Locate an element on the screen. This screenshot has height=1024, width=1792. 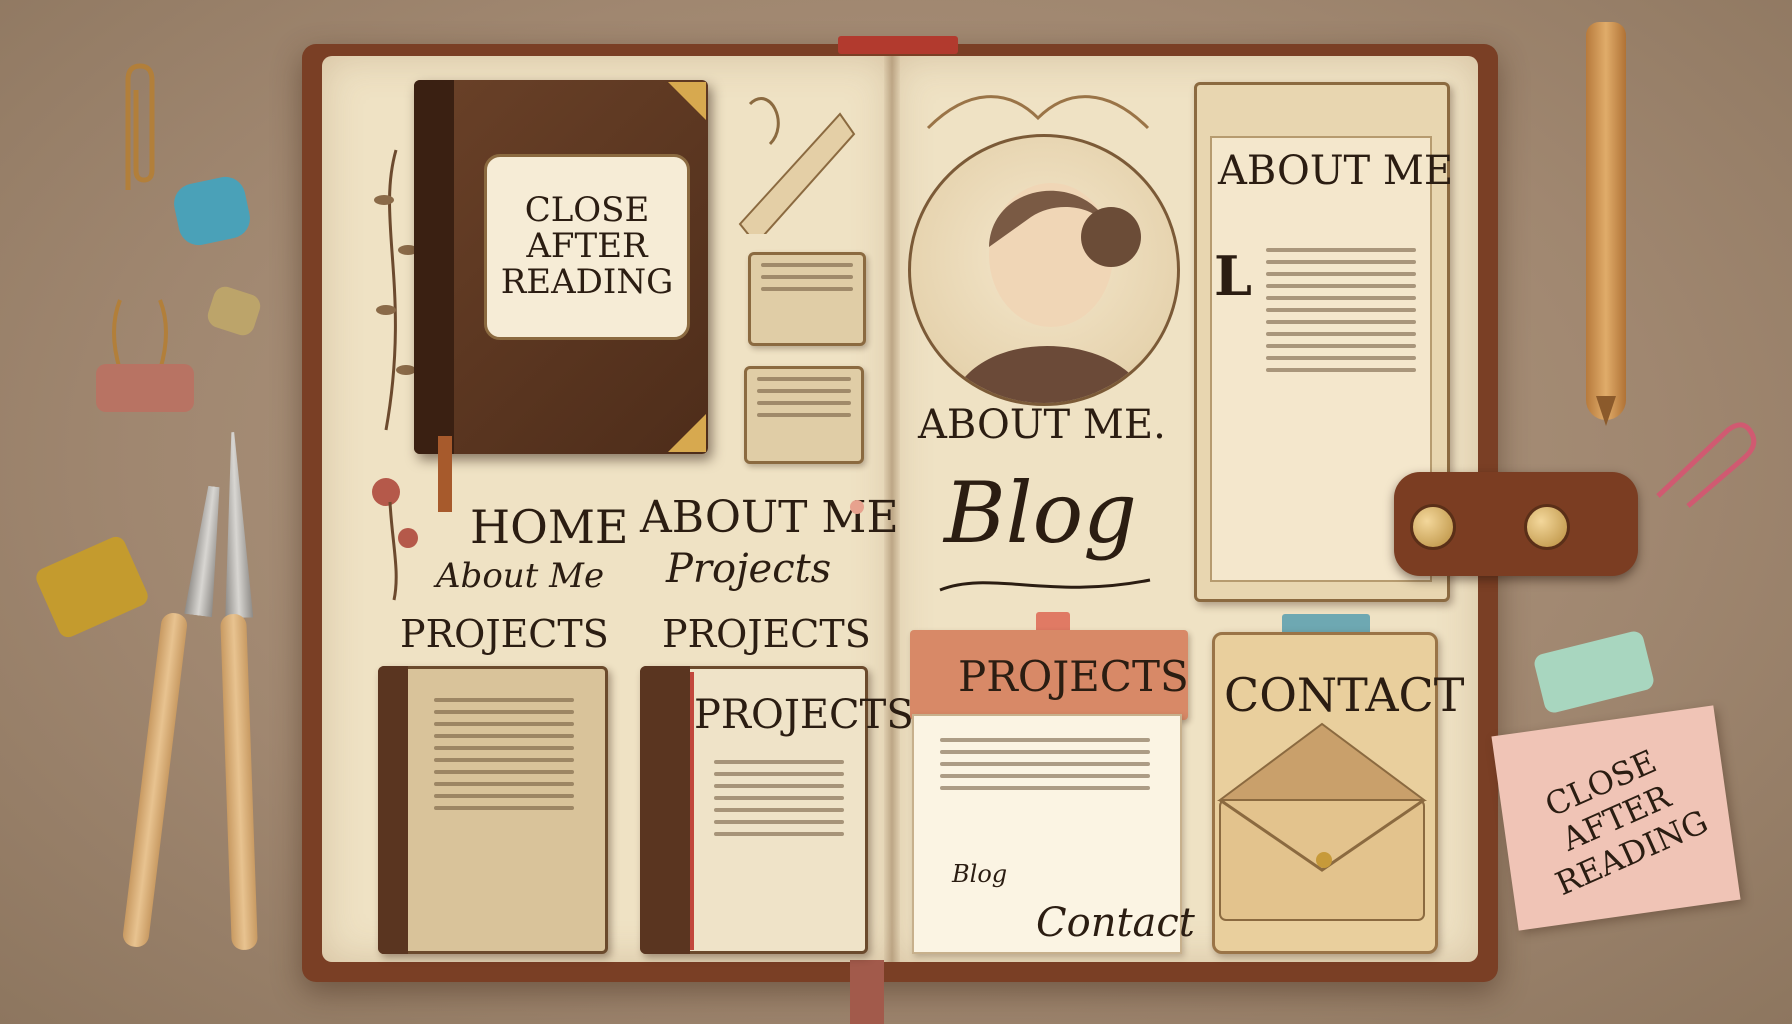
about-card-dropcap: L is located at coordinates (1233, 276).